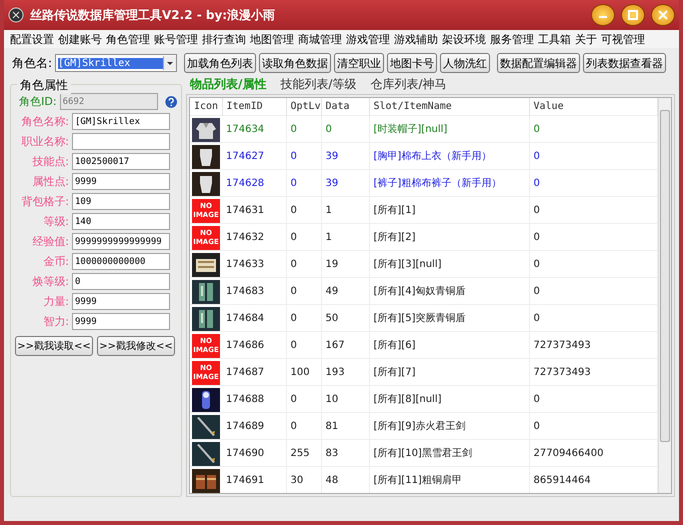  I want to click on table-cell: 174632, so click(254, 237).